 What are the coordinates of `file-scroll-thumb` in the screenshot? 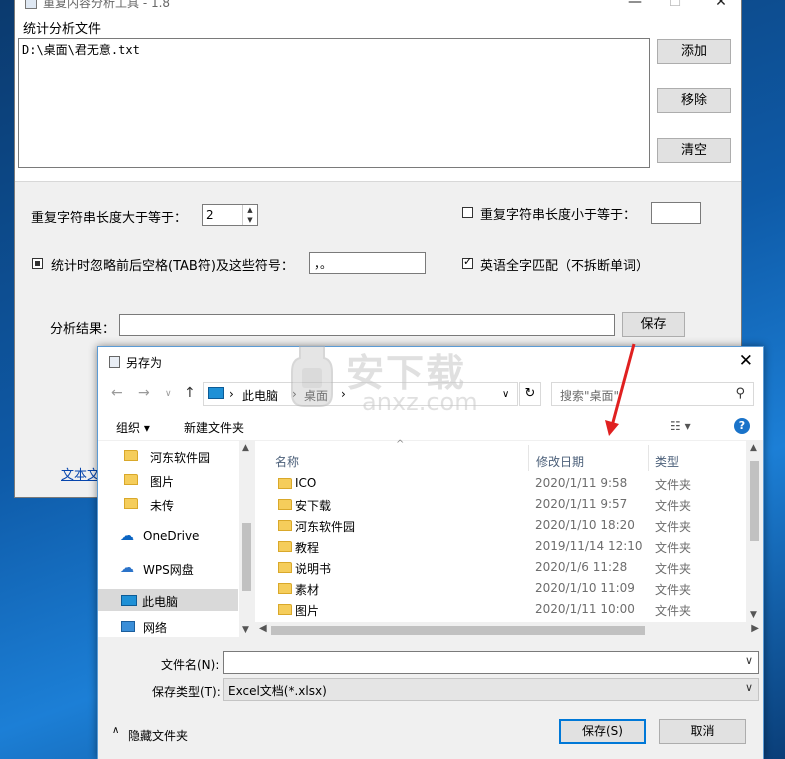 It's located at (754, 501).